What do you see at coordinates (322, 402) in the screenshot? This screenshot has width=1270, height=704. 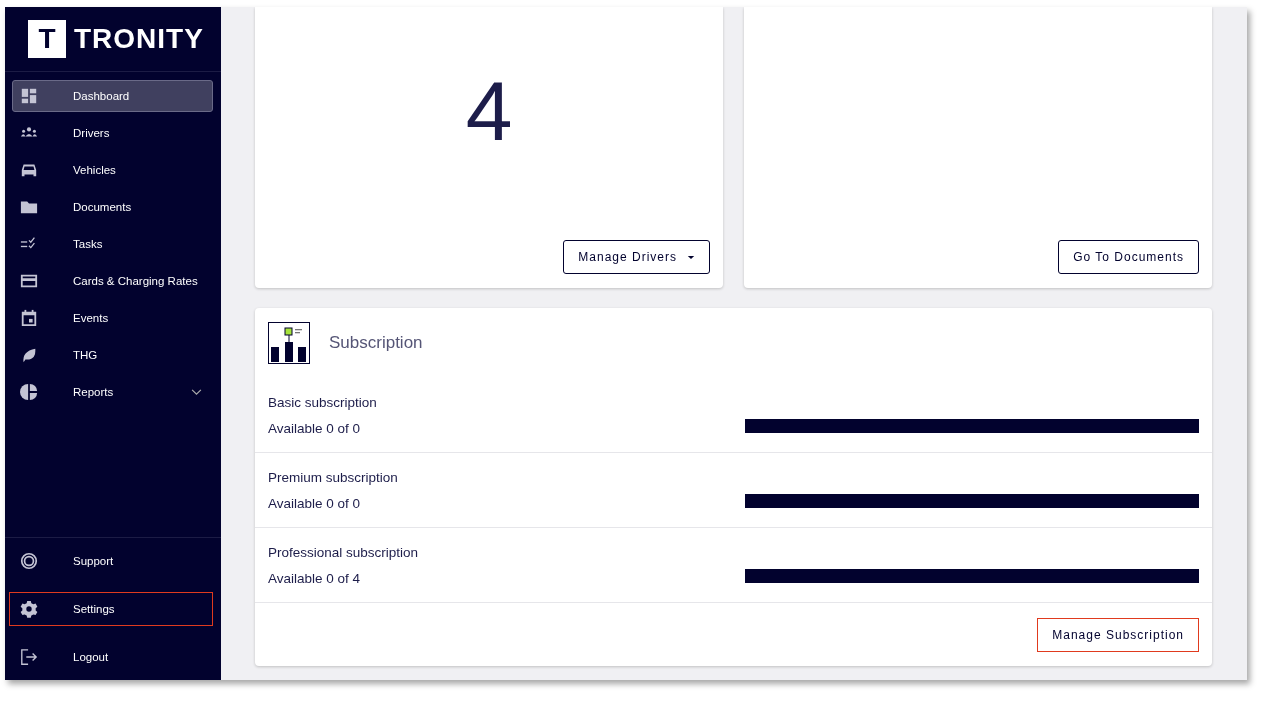 I see `subscription-name: Basic subscription` at bounding box center [322, 402].